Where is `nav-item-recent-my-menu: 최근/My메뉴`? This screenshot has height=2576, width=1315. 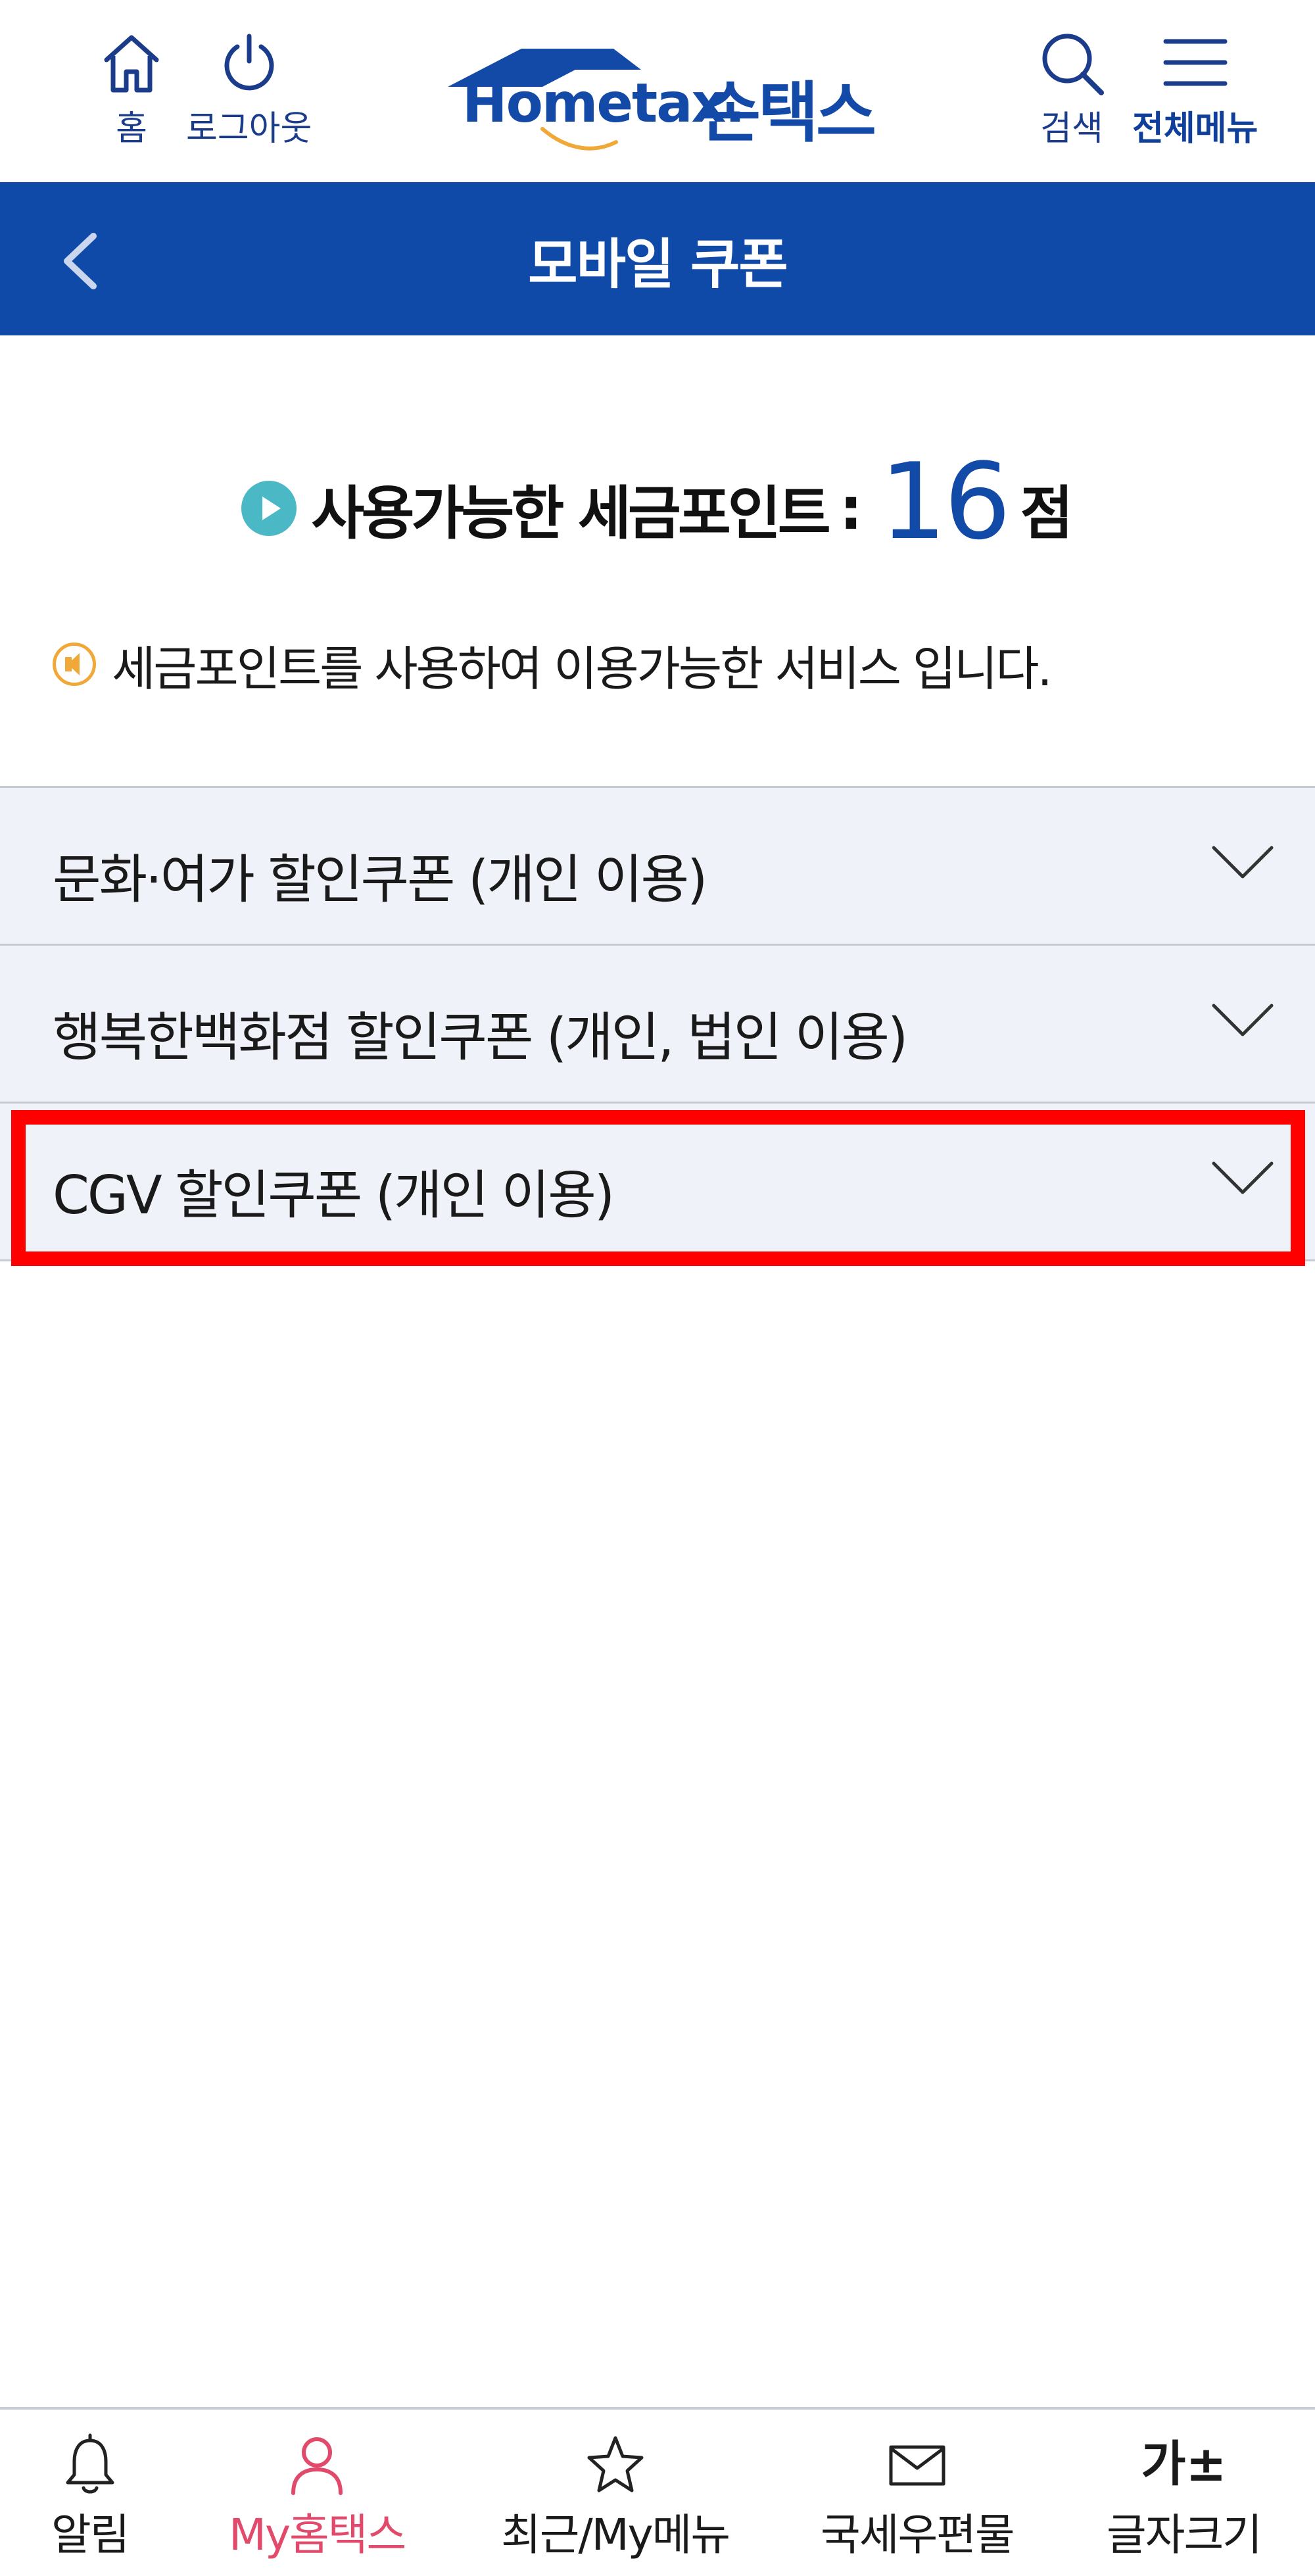 nav-item-recent-my-menu: 최근/My메뉴 is located at coordinates (615, 2498).